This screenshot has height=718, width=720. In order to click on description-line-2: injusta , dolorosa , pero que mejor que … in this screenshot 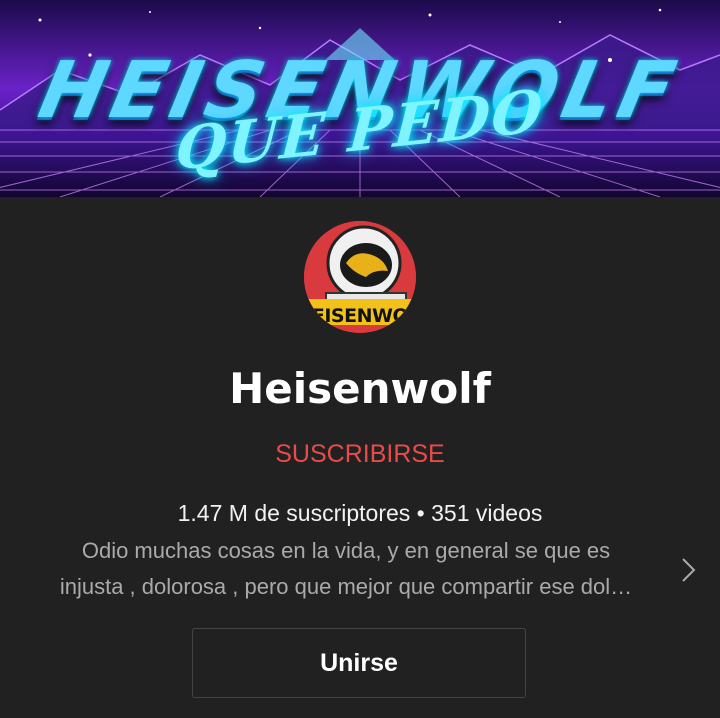, I will do `click(346, 586)`.